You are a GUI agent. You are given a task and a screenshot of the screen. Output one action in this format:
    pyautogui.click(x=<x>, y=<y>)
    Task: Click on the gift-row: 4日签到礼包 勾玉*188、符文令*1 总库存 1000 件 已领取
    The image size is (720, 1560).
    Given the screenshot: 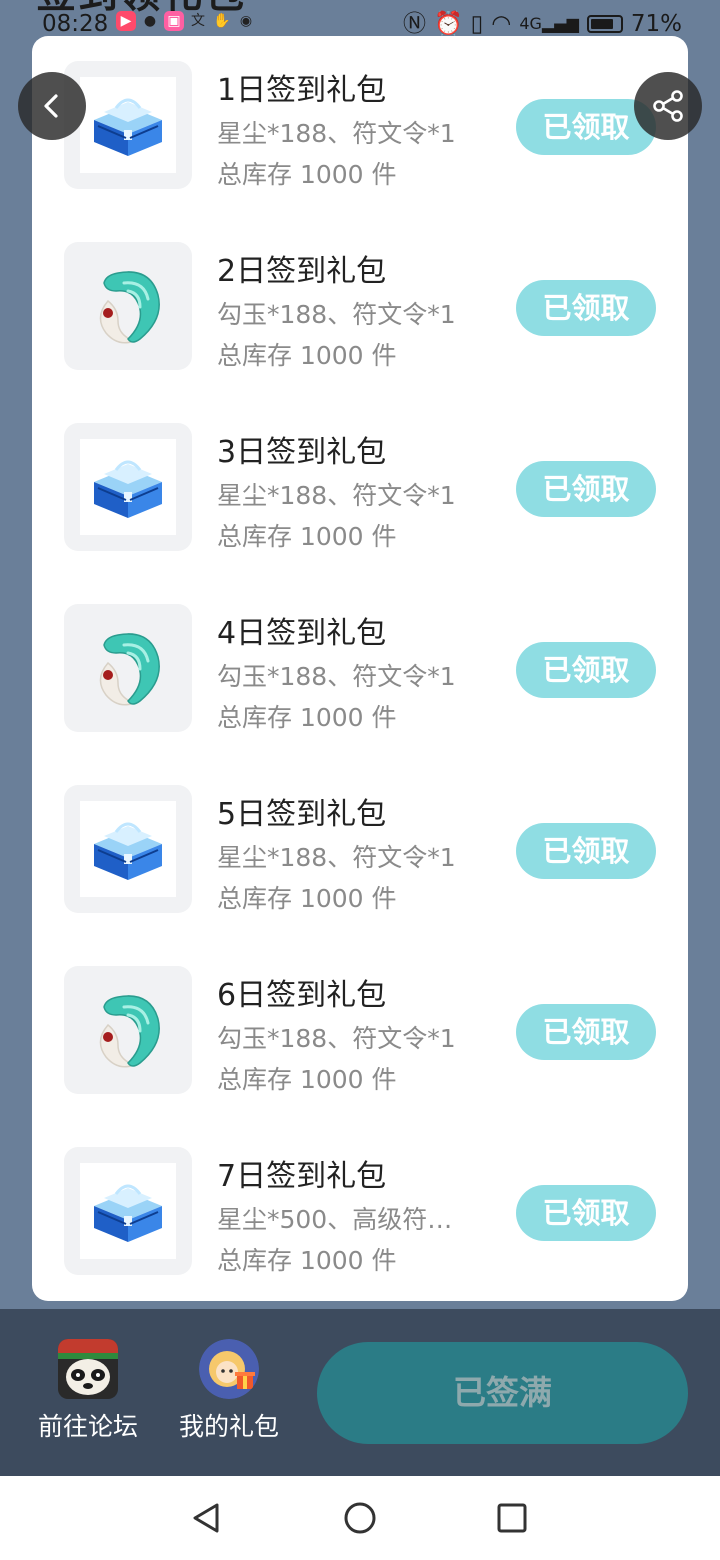 What is the action you would take?
    pyautogui.click(x=360, y=669)
    